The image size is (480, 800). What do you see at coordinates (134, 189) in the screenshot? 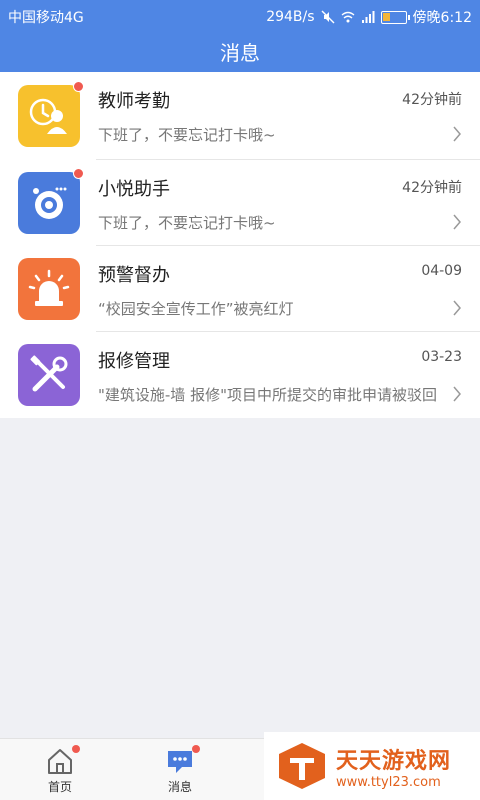
I see `message-title: 小悦助手` at bounding box center [134, 189].